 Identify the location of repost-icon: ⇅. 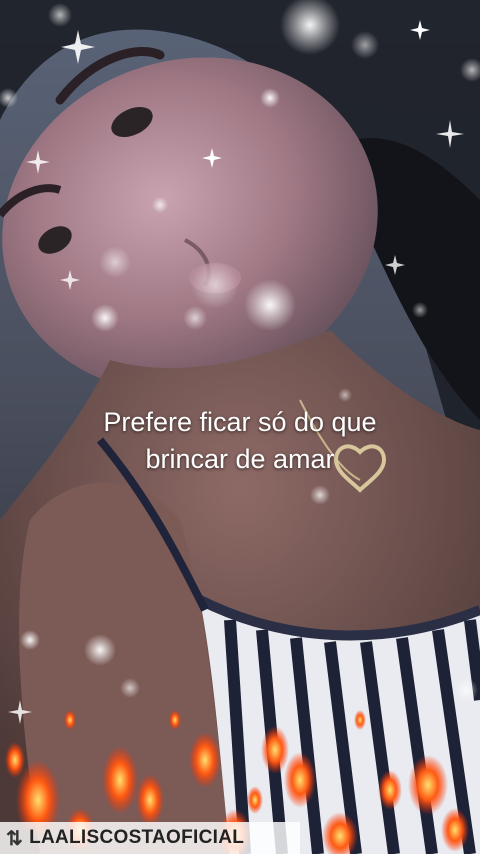
(15, 838).